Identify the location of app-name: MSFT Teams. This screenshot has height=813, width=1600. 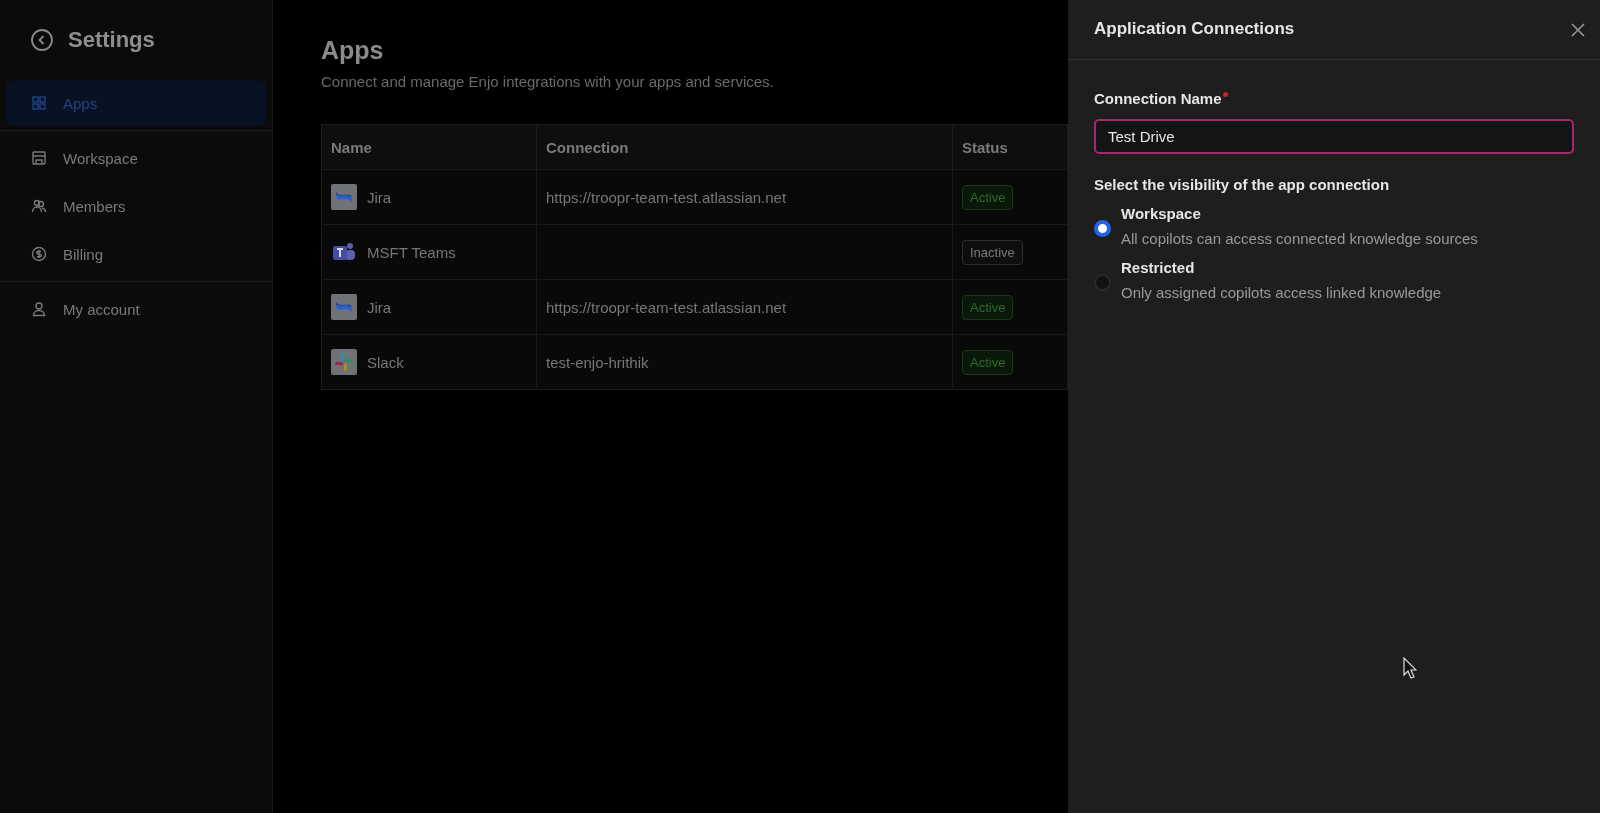
(411, 252).